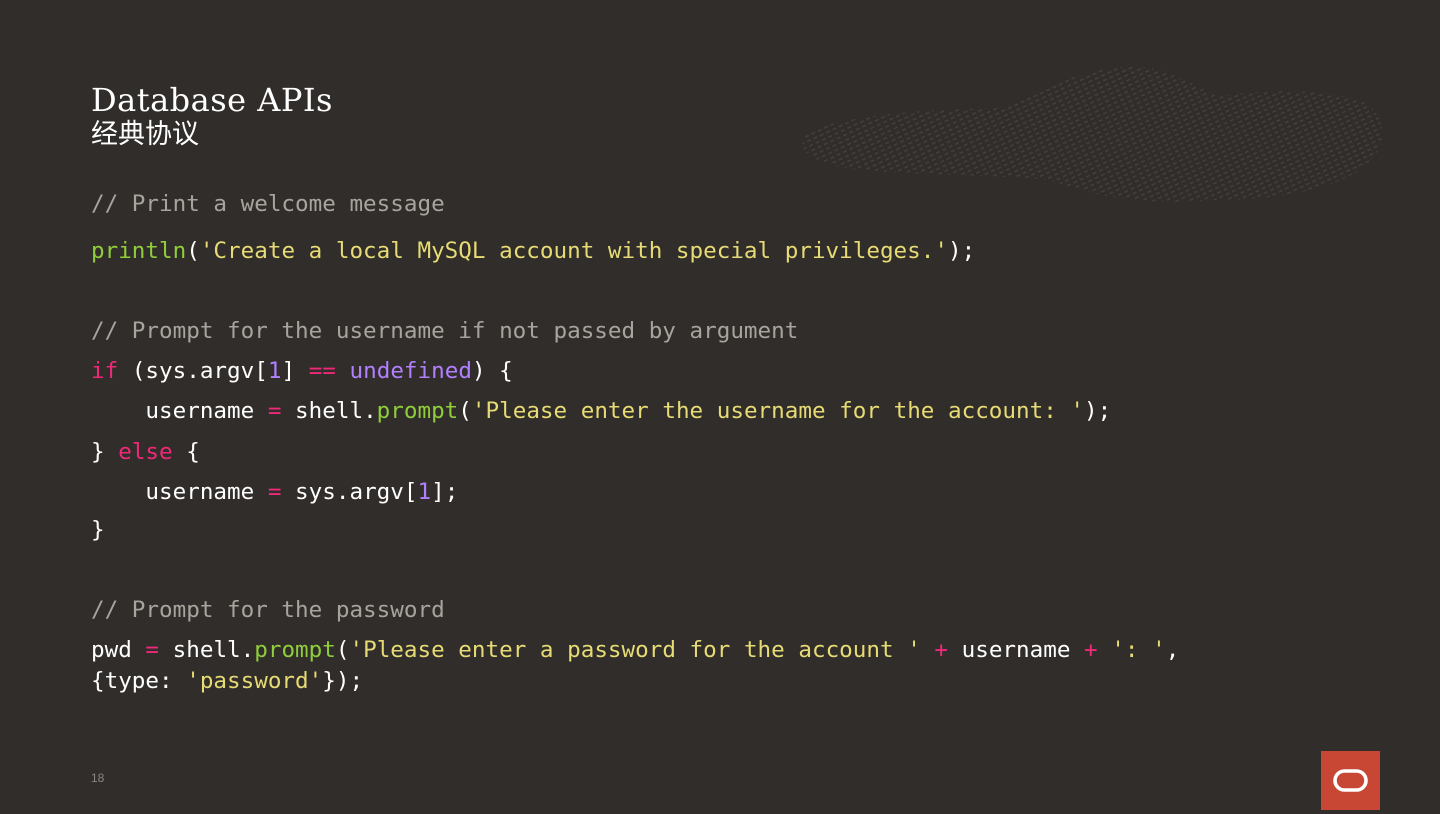 This screenshot has width=1440, height=814. What do you see at coordinates (118, 650) in the screenshot?
I see `code-token: pwd` at bounding box center [118, 650].